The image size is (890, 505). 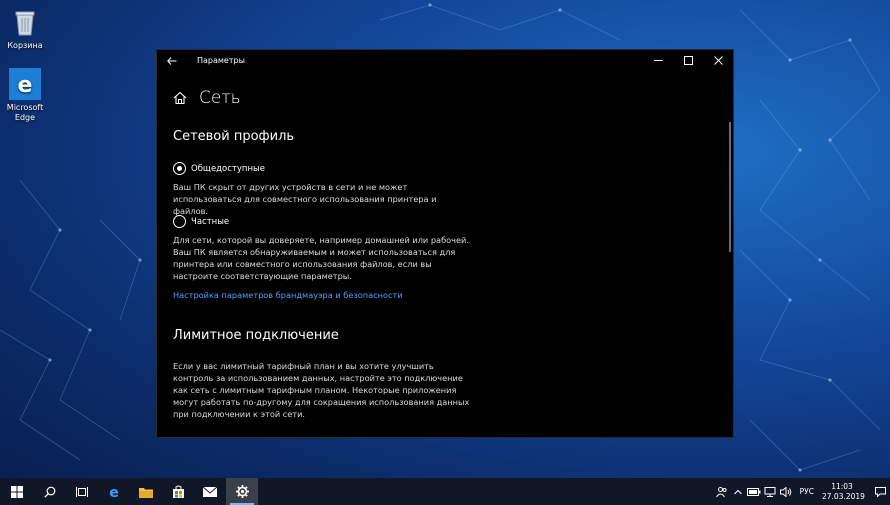 What do you see at coordinates (842, 486) in the screenshot?
I see `clock-time: 11:03` at bounding box center [842, 486].